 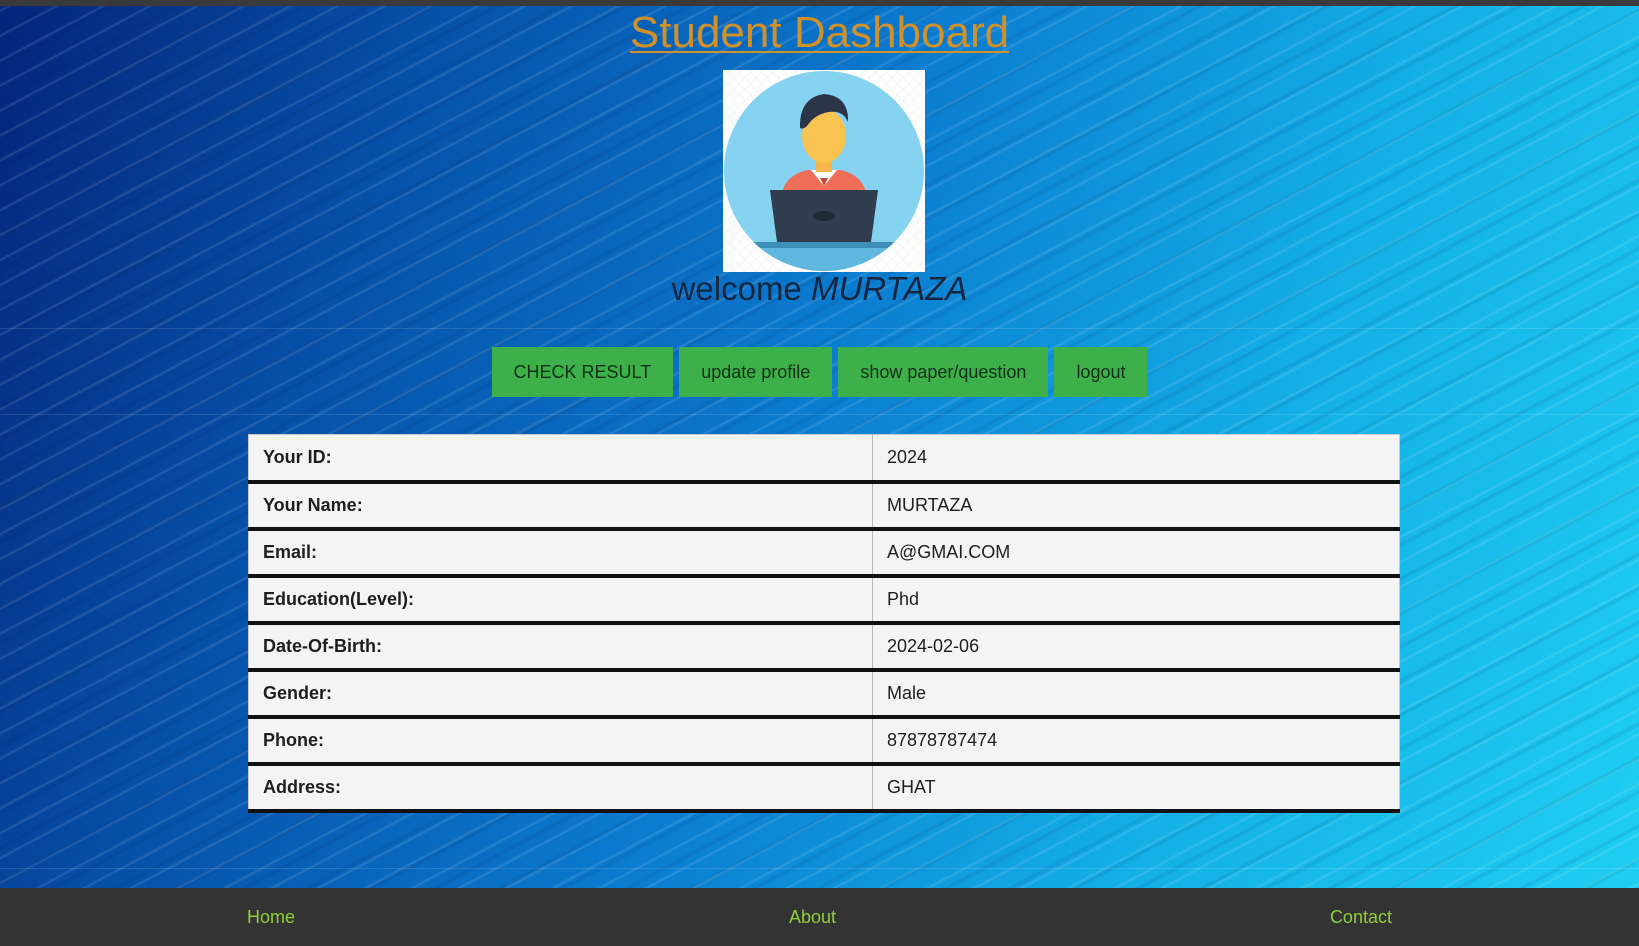 What do you see at coordinates (1136, 459) in the screenshot?
I see `row-value: 2024` at bounding box center [1136, 459].